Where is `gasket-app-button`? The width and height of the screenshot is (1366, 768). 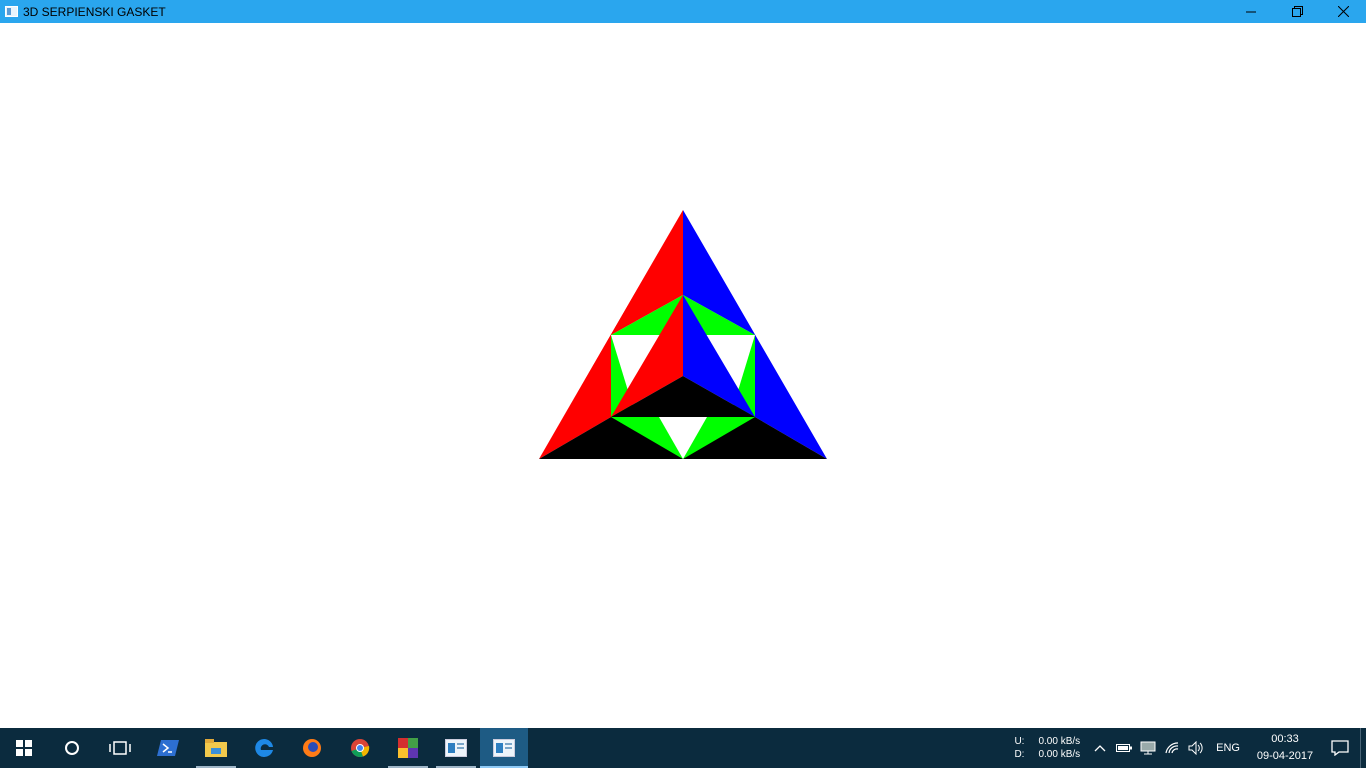
gasket-app-button is located at coordinates (504, 748).